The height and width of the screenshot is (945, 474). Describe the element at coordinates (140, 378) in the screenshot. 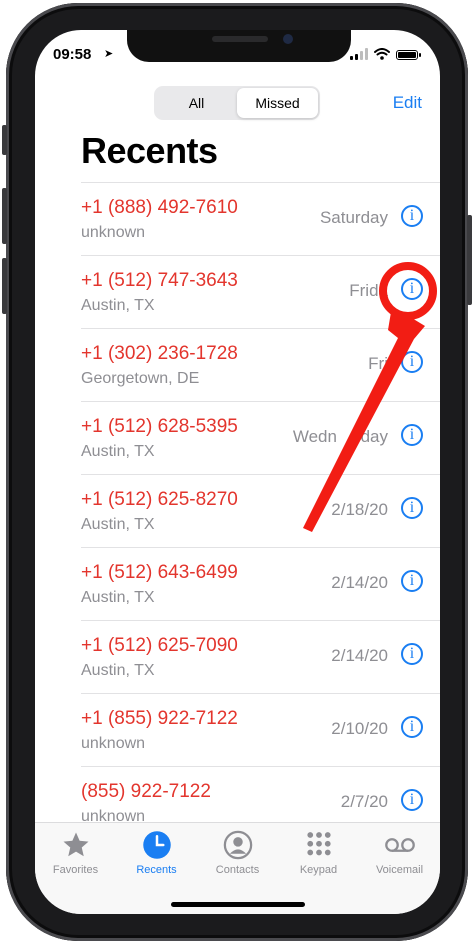

I see `call-location: Georgetown, DE` at that location.